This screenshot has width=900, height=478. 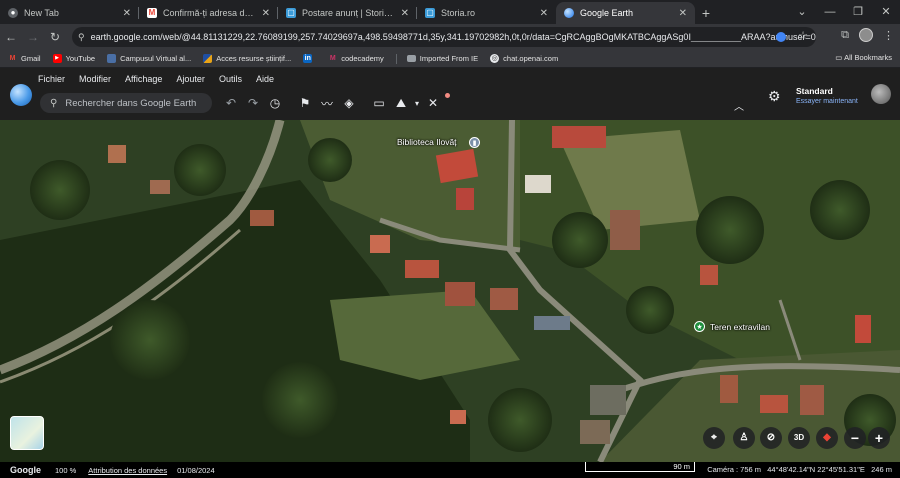 I want to click on redo-icon: ↷, so click(x=253, y=103).